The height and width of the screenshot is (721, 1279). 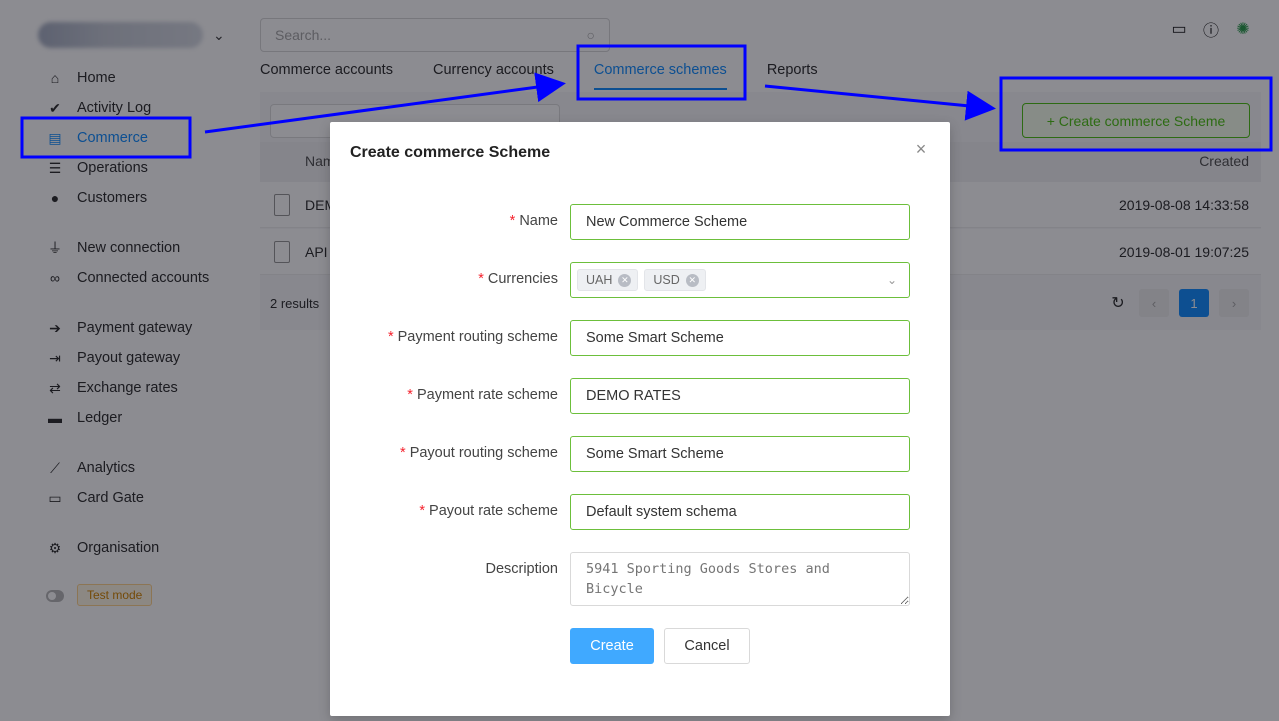 I want to click on form-row-payout-routing: * Payout routing scheme Some Smart Scheme, so click(x=640, y=454).